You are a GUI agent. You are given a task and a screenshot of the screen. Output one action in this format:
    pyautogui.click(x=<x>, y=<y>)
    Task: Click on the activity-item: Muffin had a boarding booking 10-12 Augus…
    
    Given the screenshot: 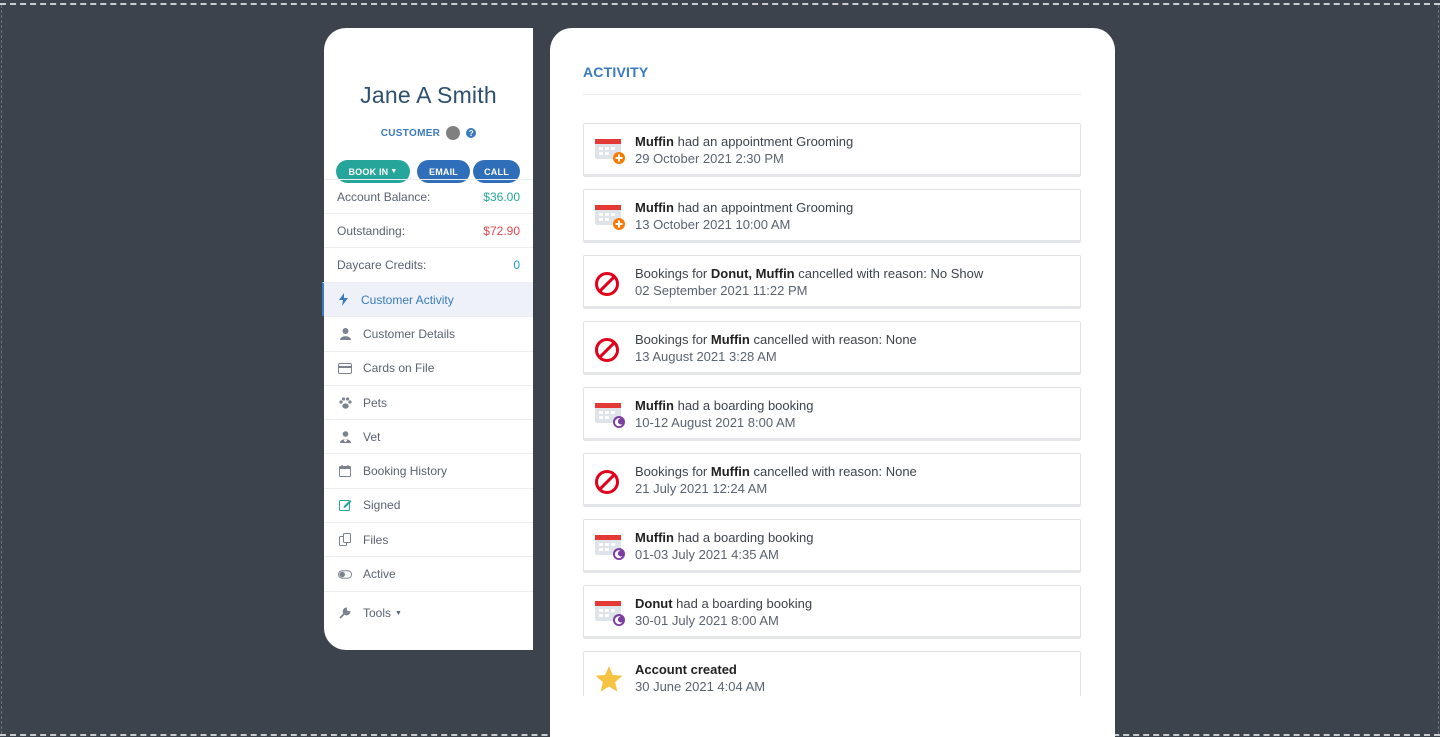 What is the action you would take?
    pyautogui.click(x=832, y=414)
    